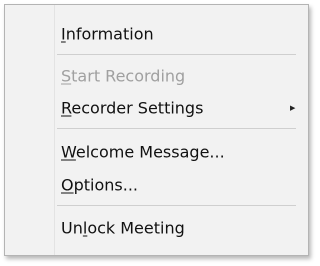 The width and height of the screenshot is (320, 266). What do you see at coordinates (293, 108) in the screenshot?
I see `submenu-arrow-icon: ▶` at bounding box center [293, 108].